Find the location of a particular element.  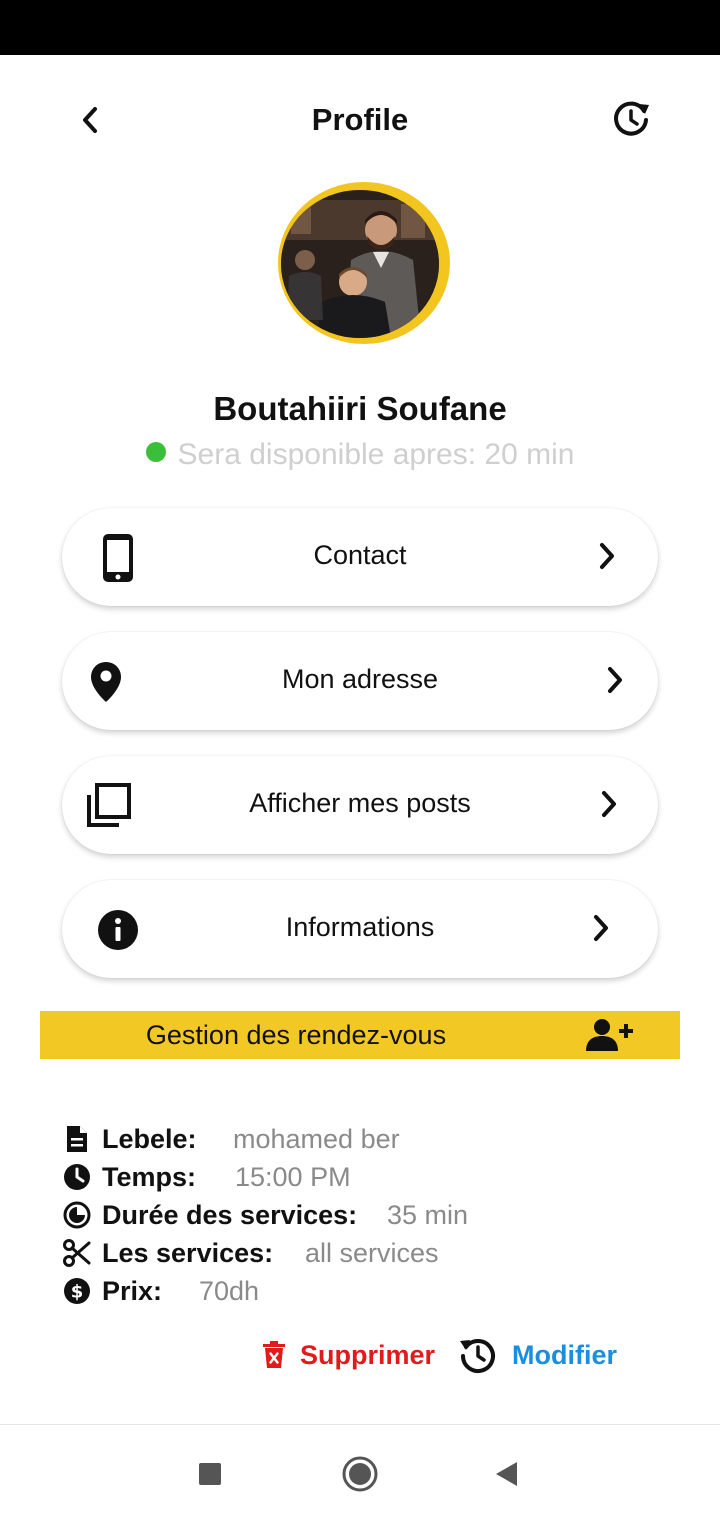

edit-button: Modifier is located at coordinates (537, 1355).